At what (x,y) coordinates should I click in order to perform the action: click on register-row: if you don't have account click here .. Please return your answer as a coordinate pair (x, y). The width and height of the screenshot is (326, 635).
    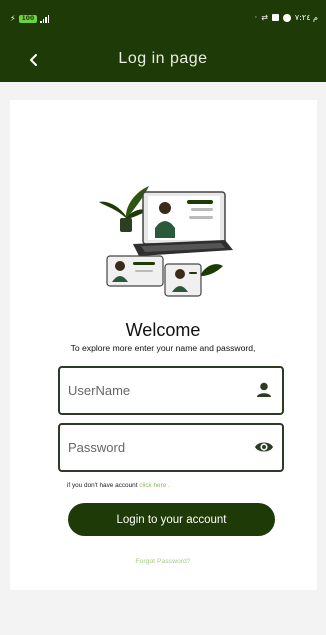
    Looking at the image, I should click on (118, 485).